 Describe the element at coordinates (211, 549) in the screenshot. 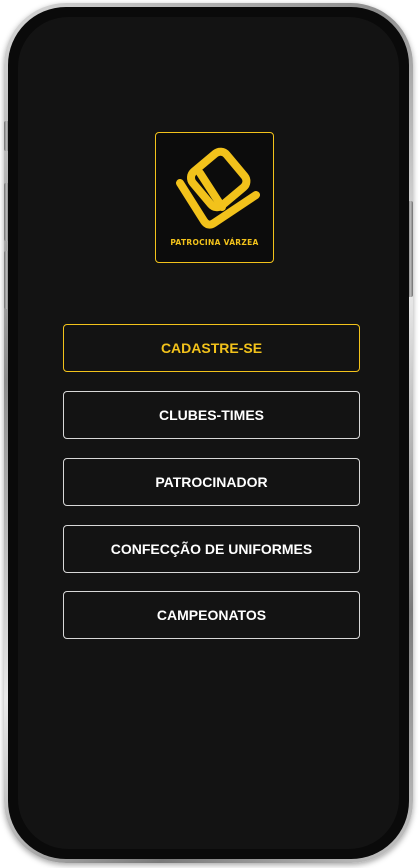

I see `confeccao-uniformes-button: CONFECÇÃO DE UNIFORMES` at that location.